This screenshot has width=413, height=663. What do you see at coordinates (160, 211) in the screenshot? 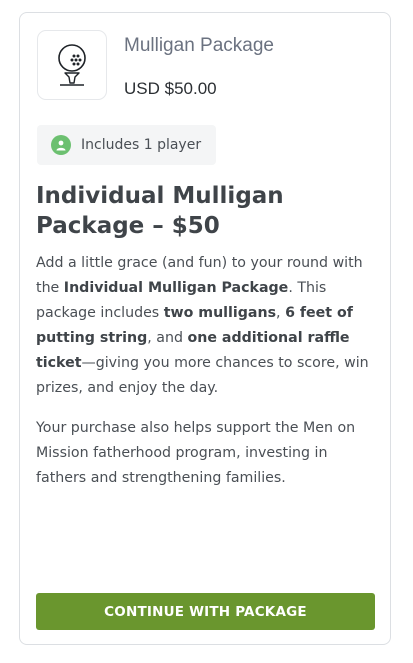
I see `package-title: Individual Mulligan Package – $50` at bounding box center [160, 211].